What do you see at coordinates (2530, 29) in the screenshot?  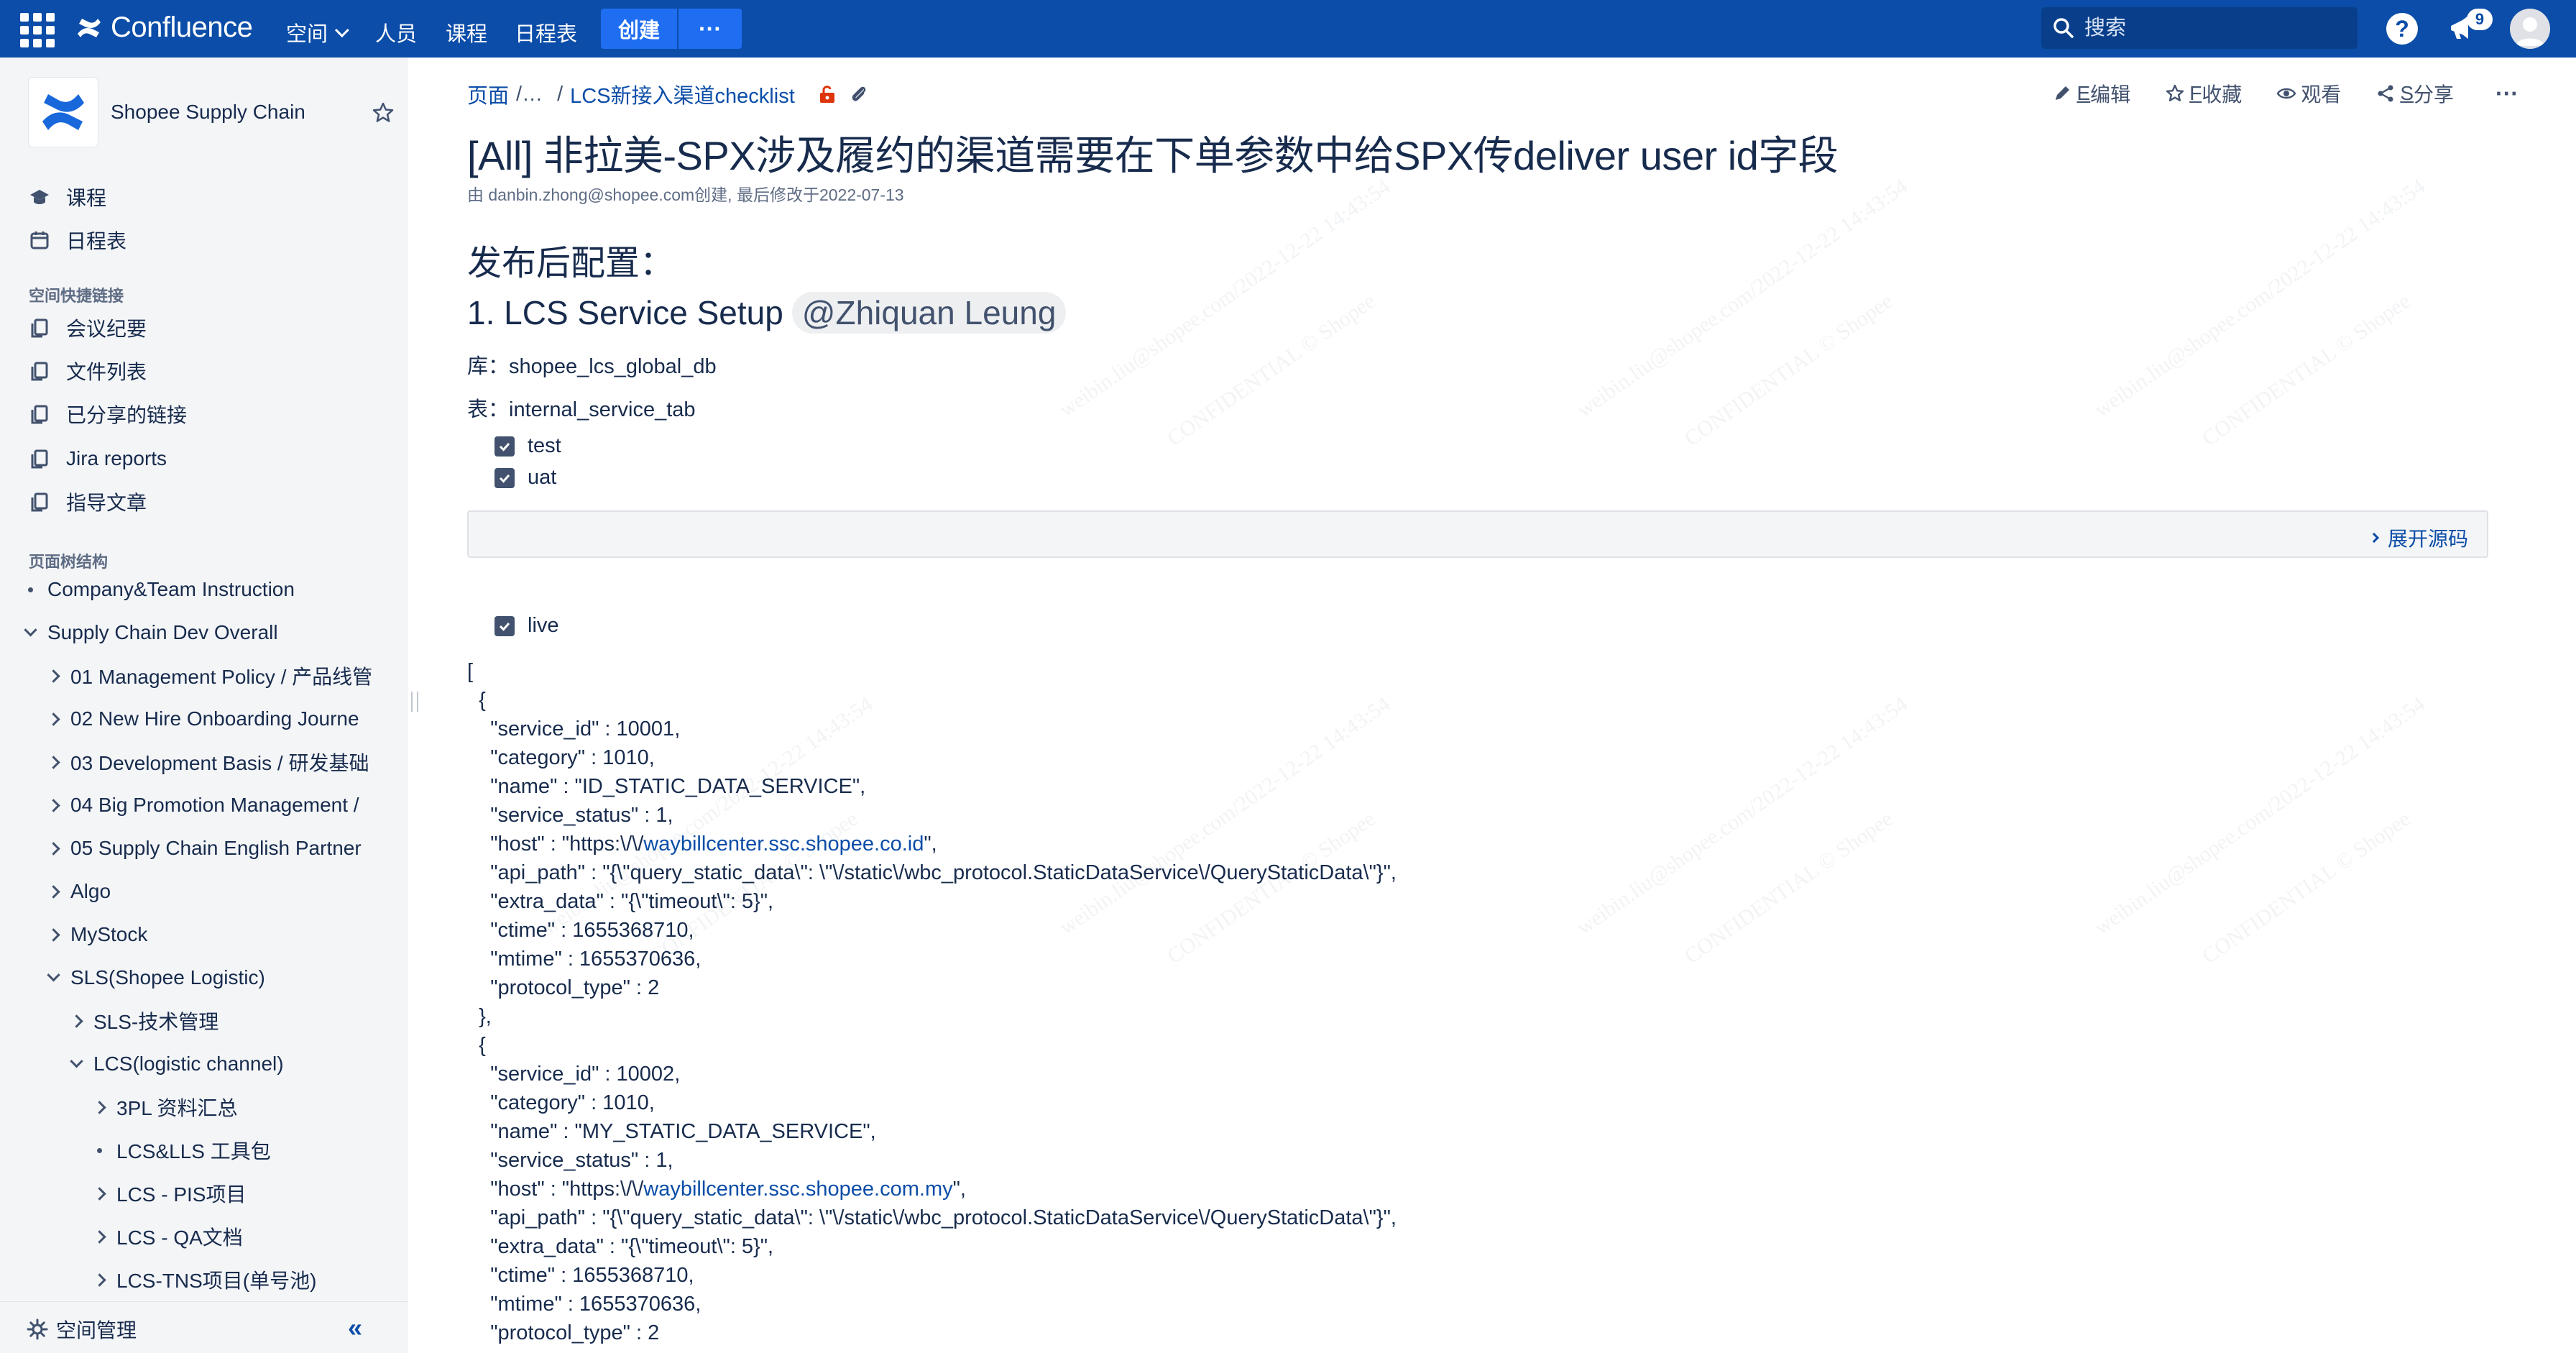 I see `user-avatar` at bounding box center [2530, 29].